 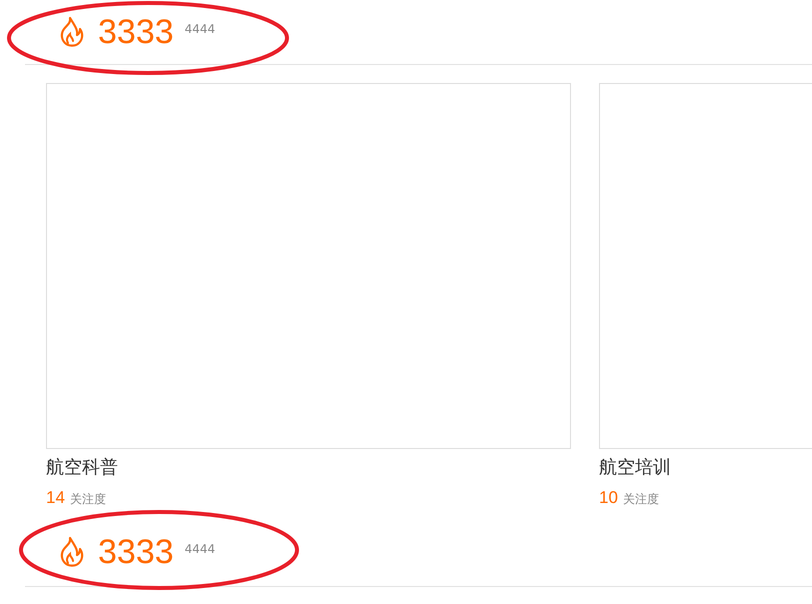 What do you see at coordinates (608, 498) in the screenshot?
I see `follow-count: 10` at bounding box center [608, 498].